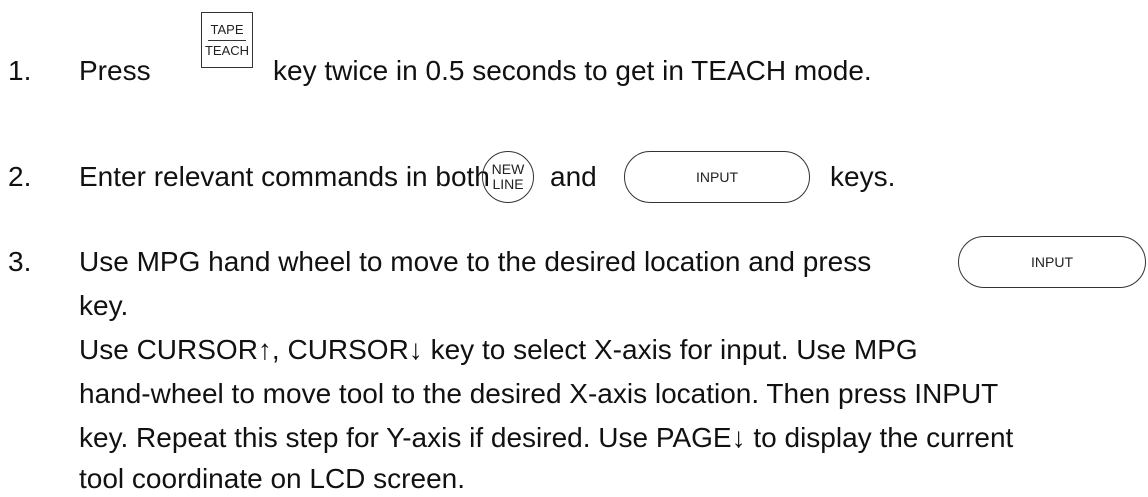 This screenshot has height=497, width=1148. I want to click on key-label-bottom: TEACH, so click(227, 50).